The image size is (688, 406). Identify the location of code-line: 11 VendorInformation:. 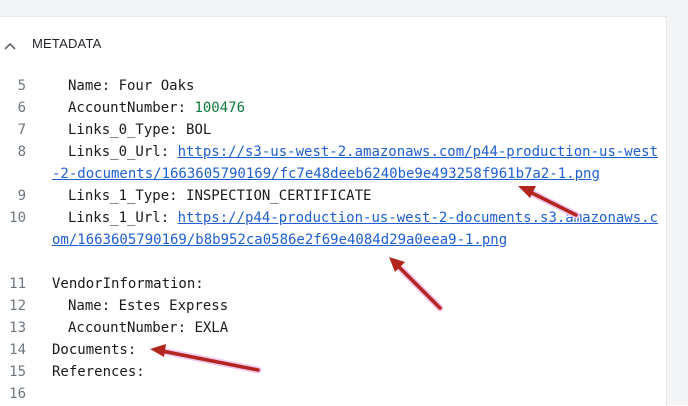
(333, 284).